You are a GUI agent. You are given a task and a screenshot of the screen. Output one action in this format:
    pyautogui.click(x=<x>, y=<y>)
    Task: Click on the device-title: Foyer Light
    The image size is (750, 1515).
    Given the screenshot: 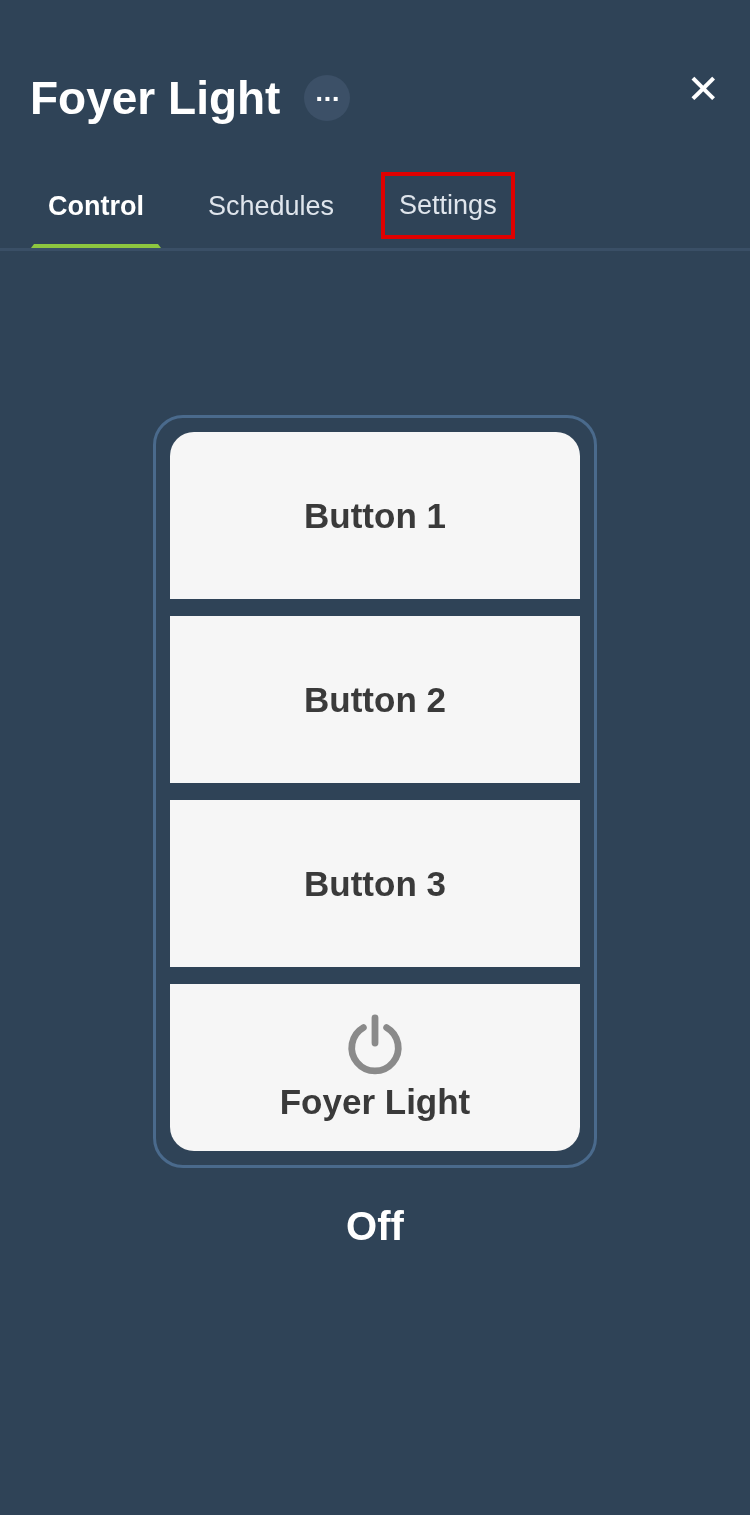 What is the action you would take?
    pyautogui.click(x=155, y=98)
    